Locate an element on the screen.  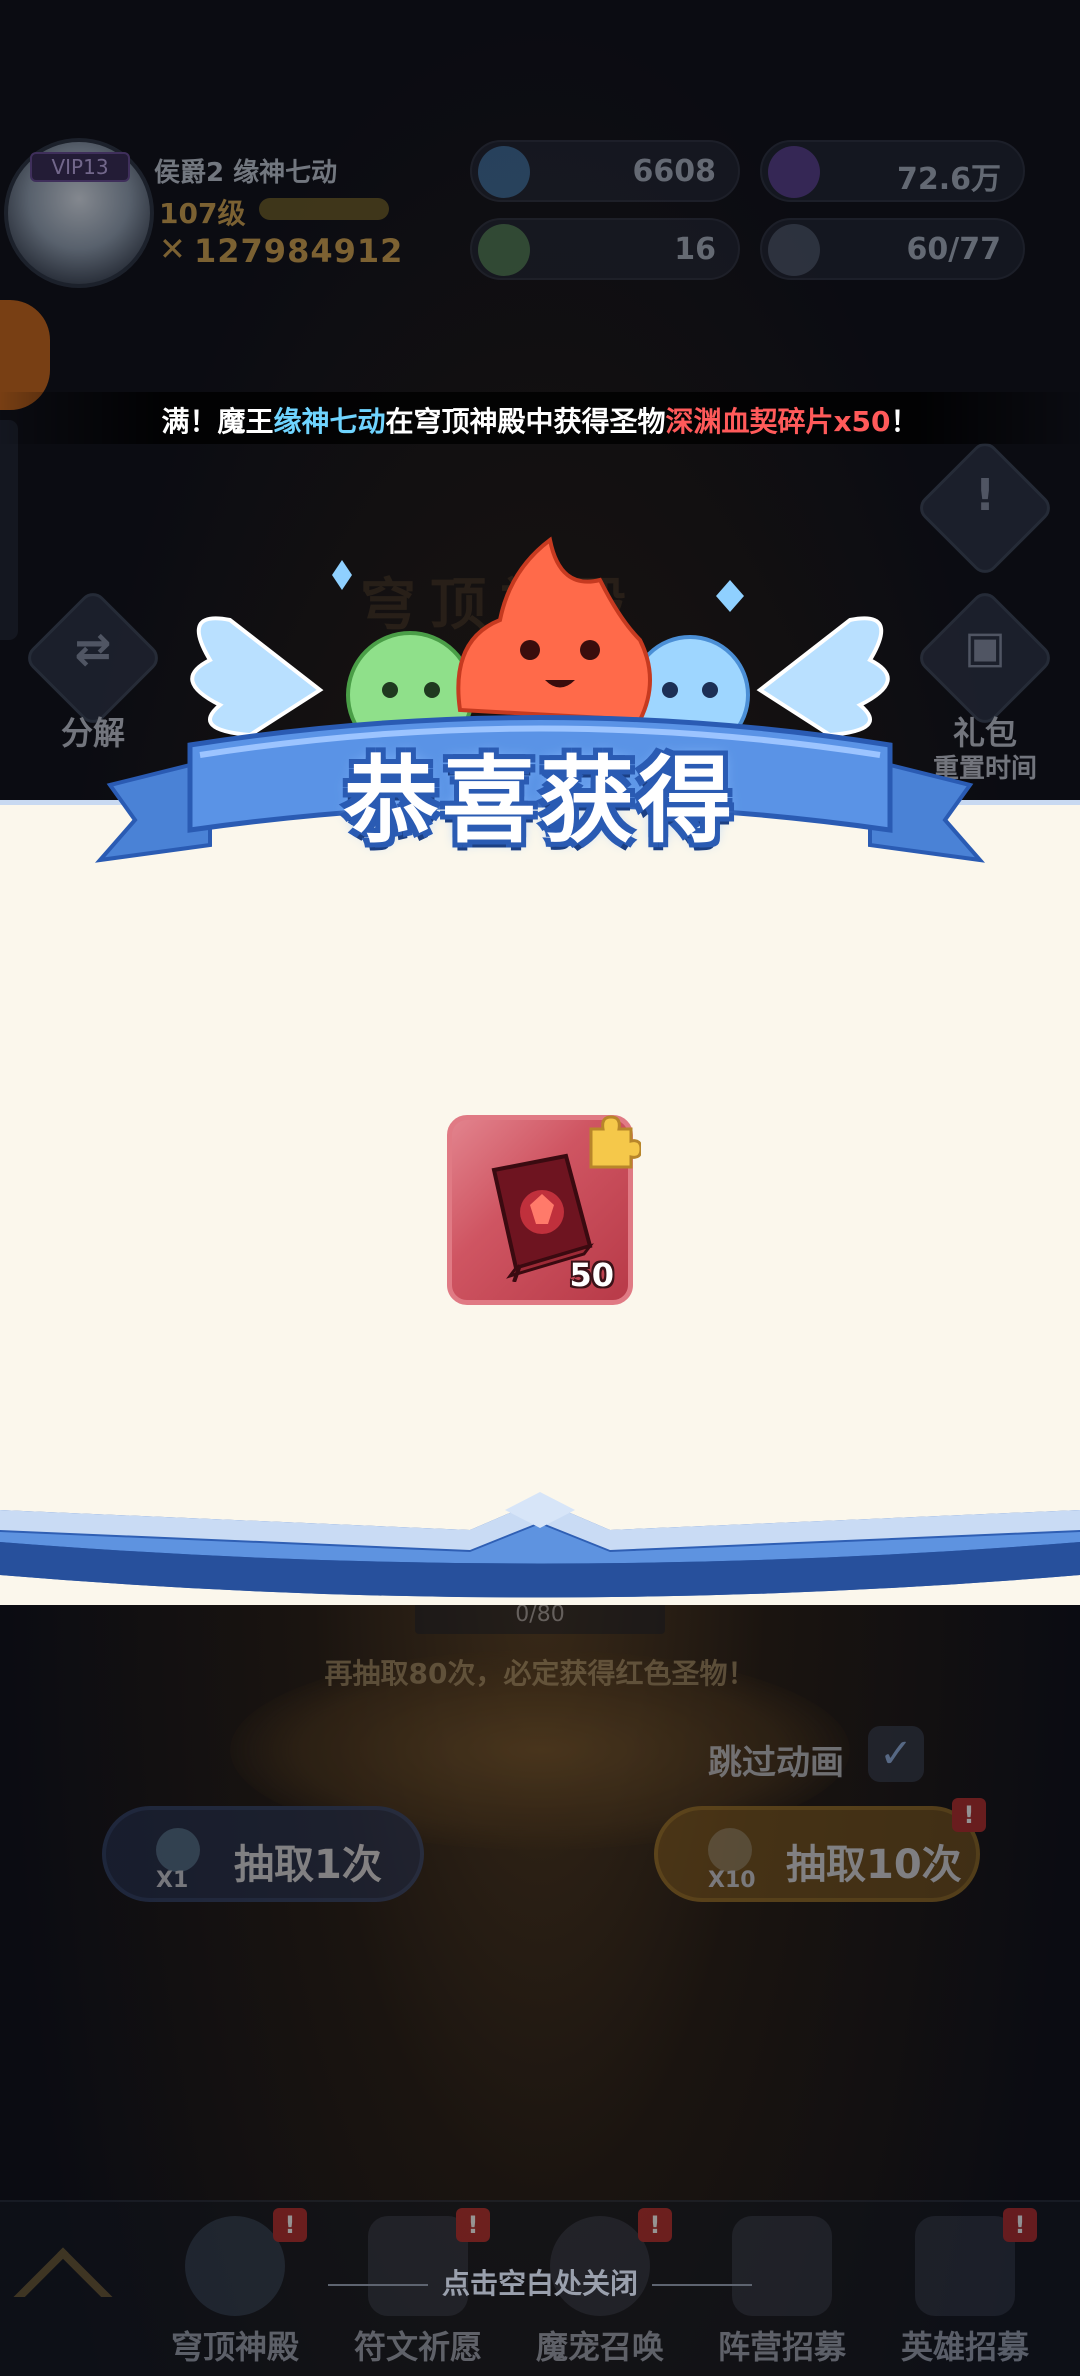
draw-ten-multiplier: X10 is located at coordinates (732, 1880).